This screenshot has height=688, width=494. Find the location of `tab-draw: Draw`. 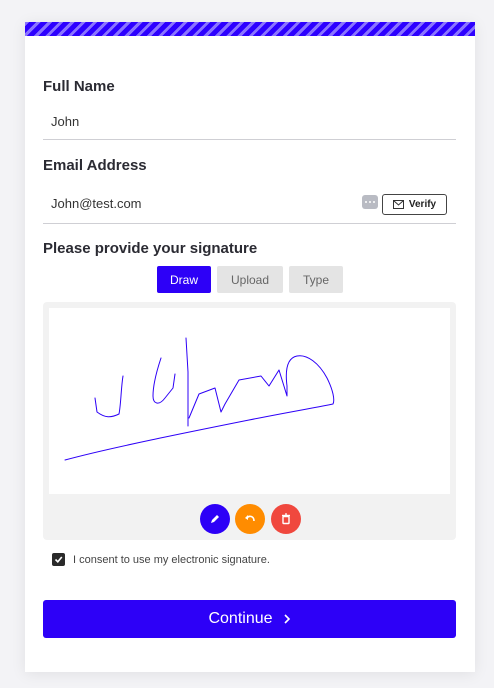

tab-draw: Draw is located at coordinates (184, 279).